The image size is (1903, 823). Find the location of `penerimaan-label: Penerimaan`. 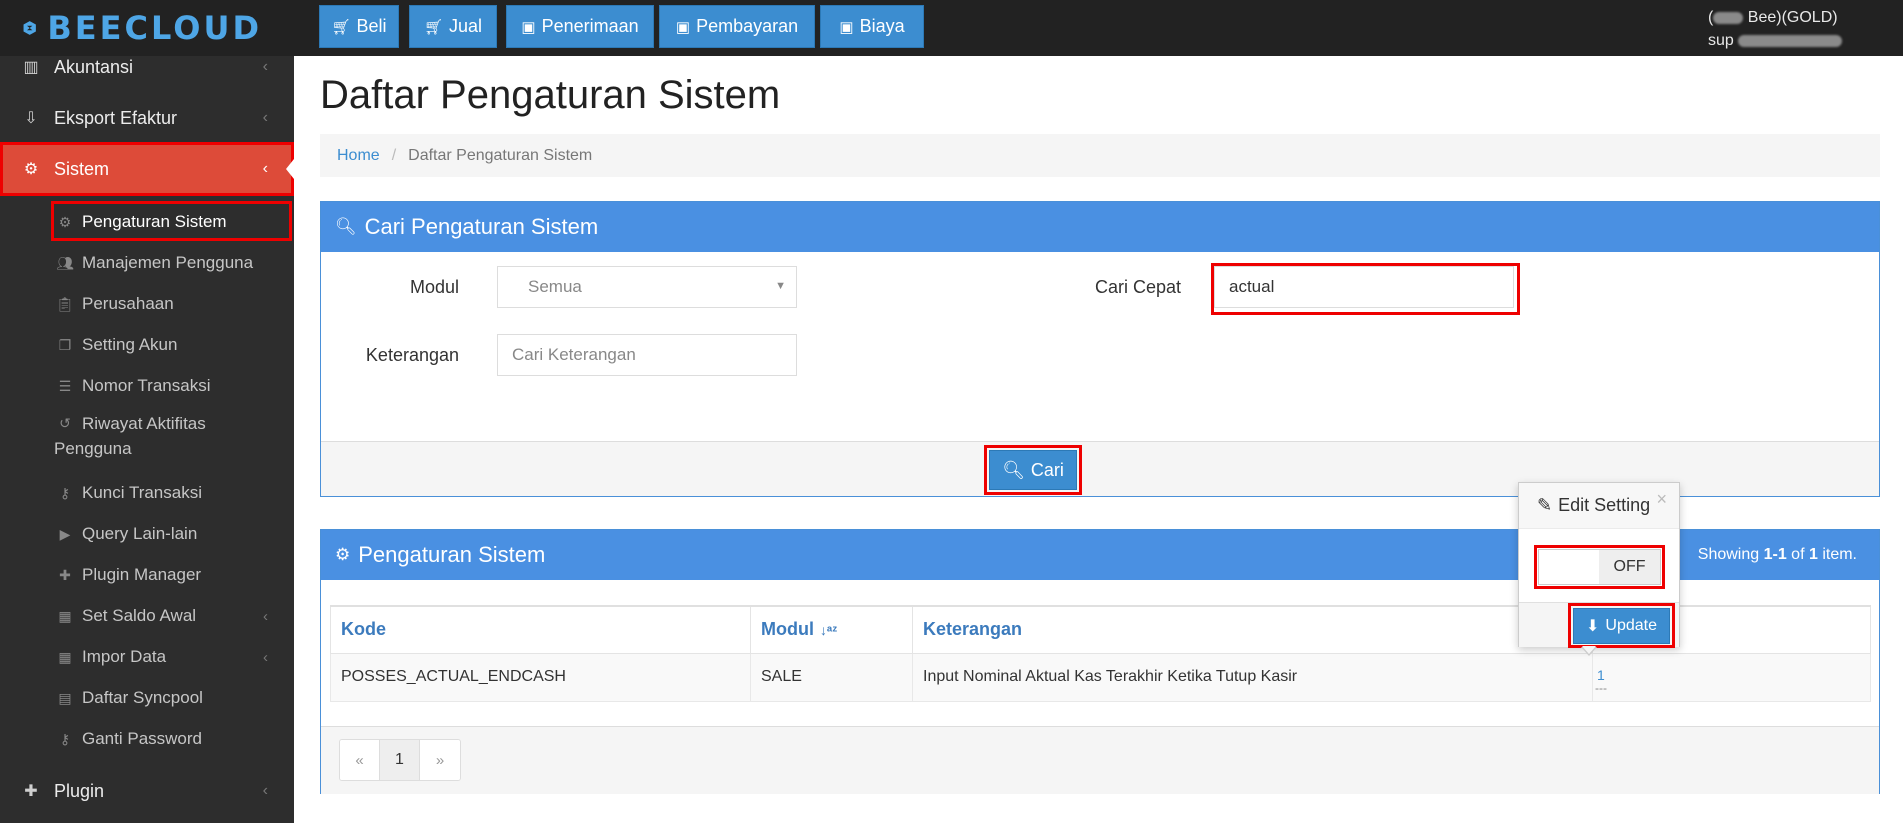

penerimaan-label: Penerimaan is located at coordinates (590, 26).